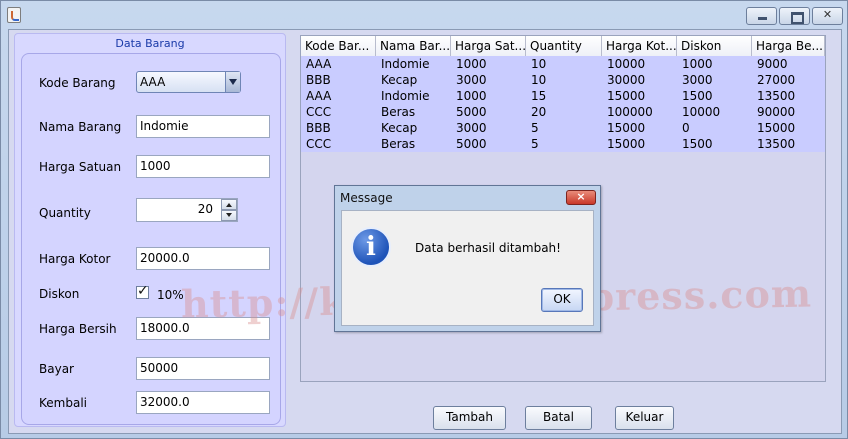 This screenshot has height=439, width=848. What do you see at coordinates (77, 83) in the screenshot?
I see `kode-barang-label: Kode Barang` at bounding box center [77, 83].